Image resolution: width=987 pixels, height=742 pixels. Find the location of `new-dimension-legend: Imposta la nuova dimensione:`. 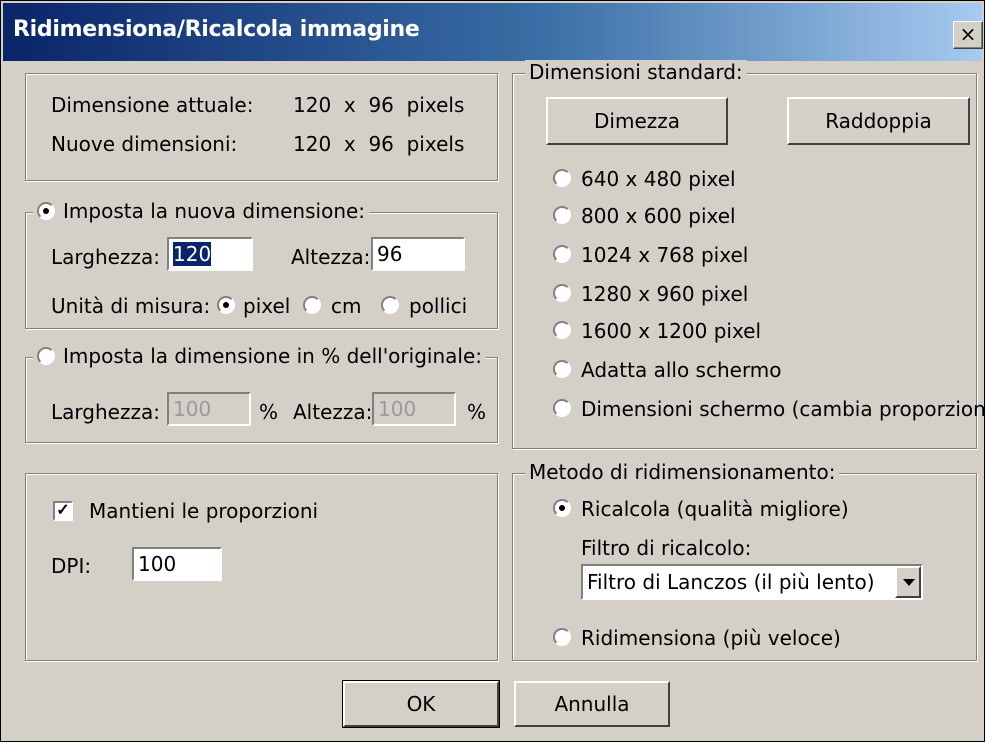

new-dimension-legend: Imposta la nuova dimensione: is located at coordinates (201, 211).